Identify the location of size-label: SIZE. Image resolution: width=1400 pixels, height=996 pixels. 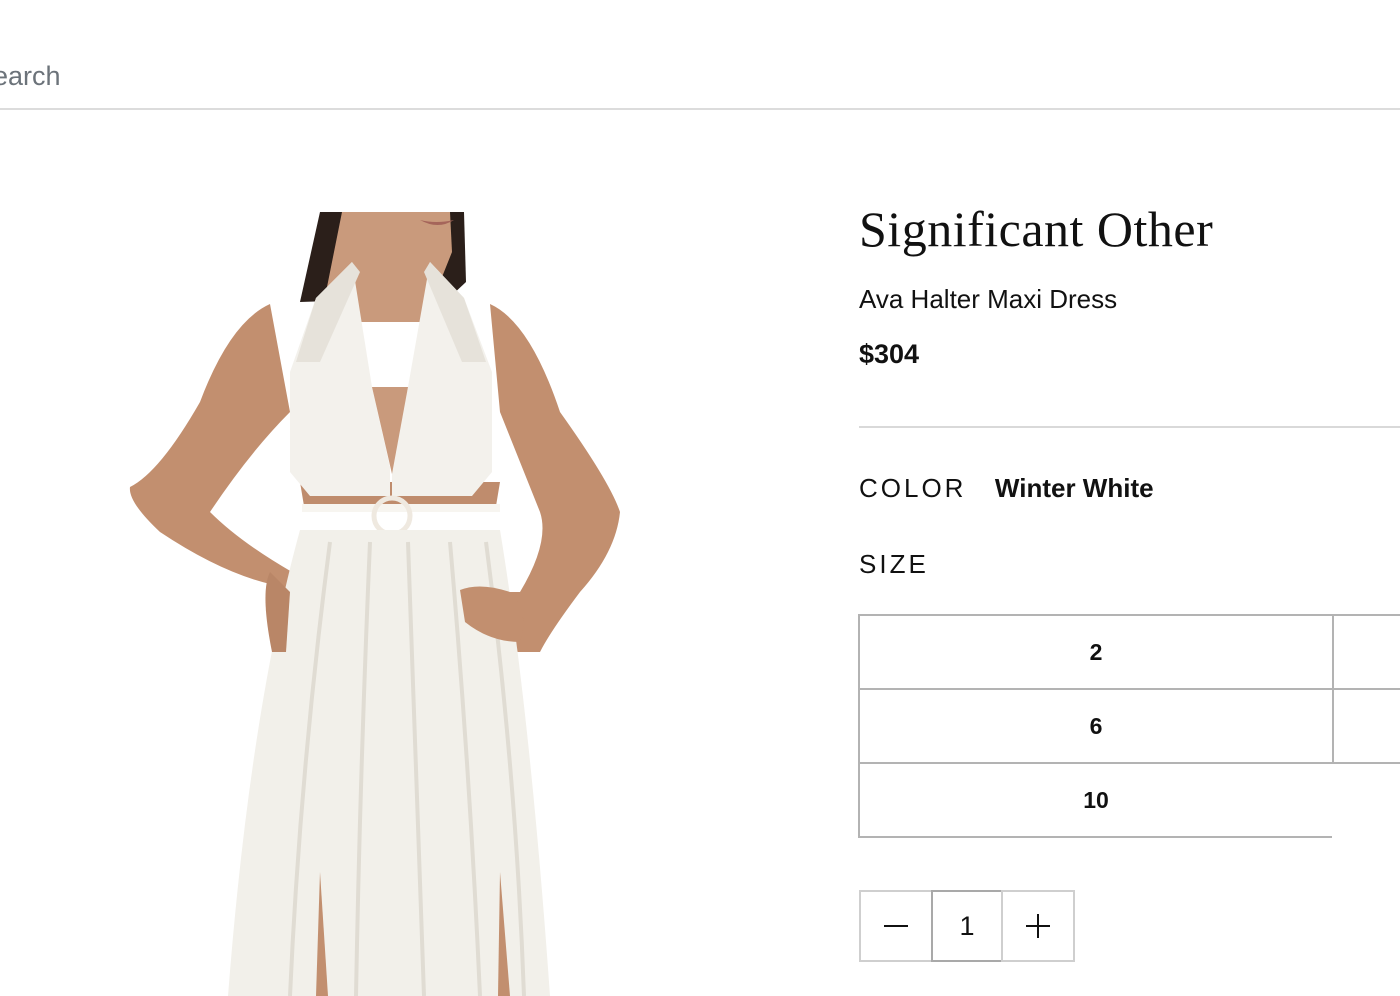
(894, 564).